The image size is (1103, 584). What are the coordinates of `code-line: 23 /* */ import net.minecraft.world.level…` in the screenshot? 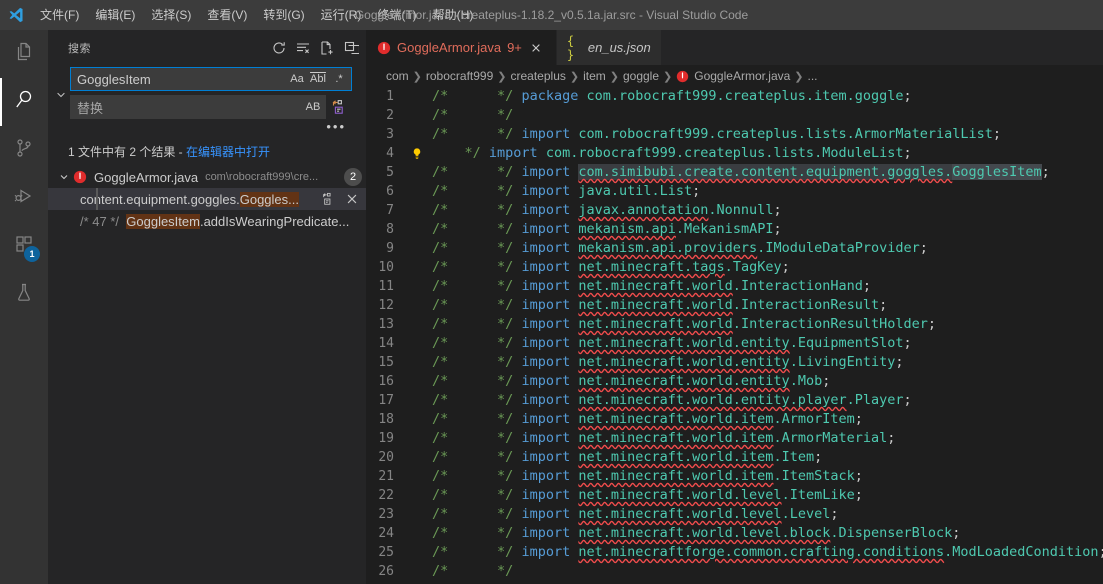 It's located at (734, 514).